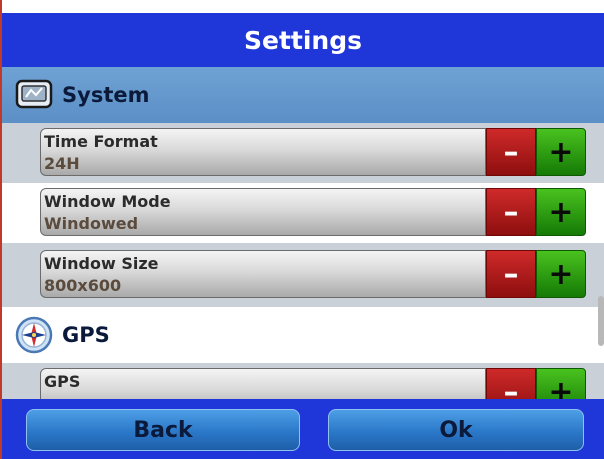 The height and width of the screenshot is (459, 604). What do you see at coordinates (34, 335) in the screenshot?
I see `compass-icon` at bounding box center [34, 335].